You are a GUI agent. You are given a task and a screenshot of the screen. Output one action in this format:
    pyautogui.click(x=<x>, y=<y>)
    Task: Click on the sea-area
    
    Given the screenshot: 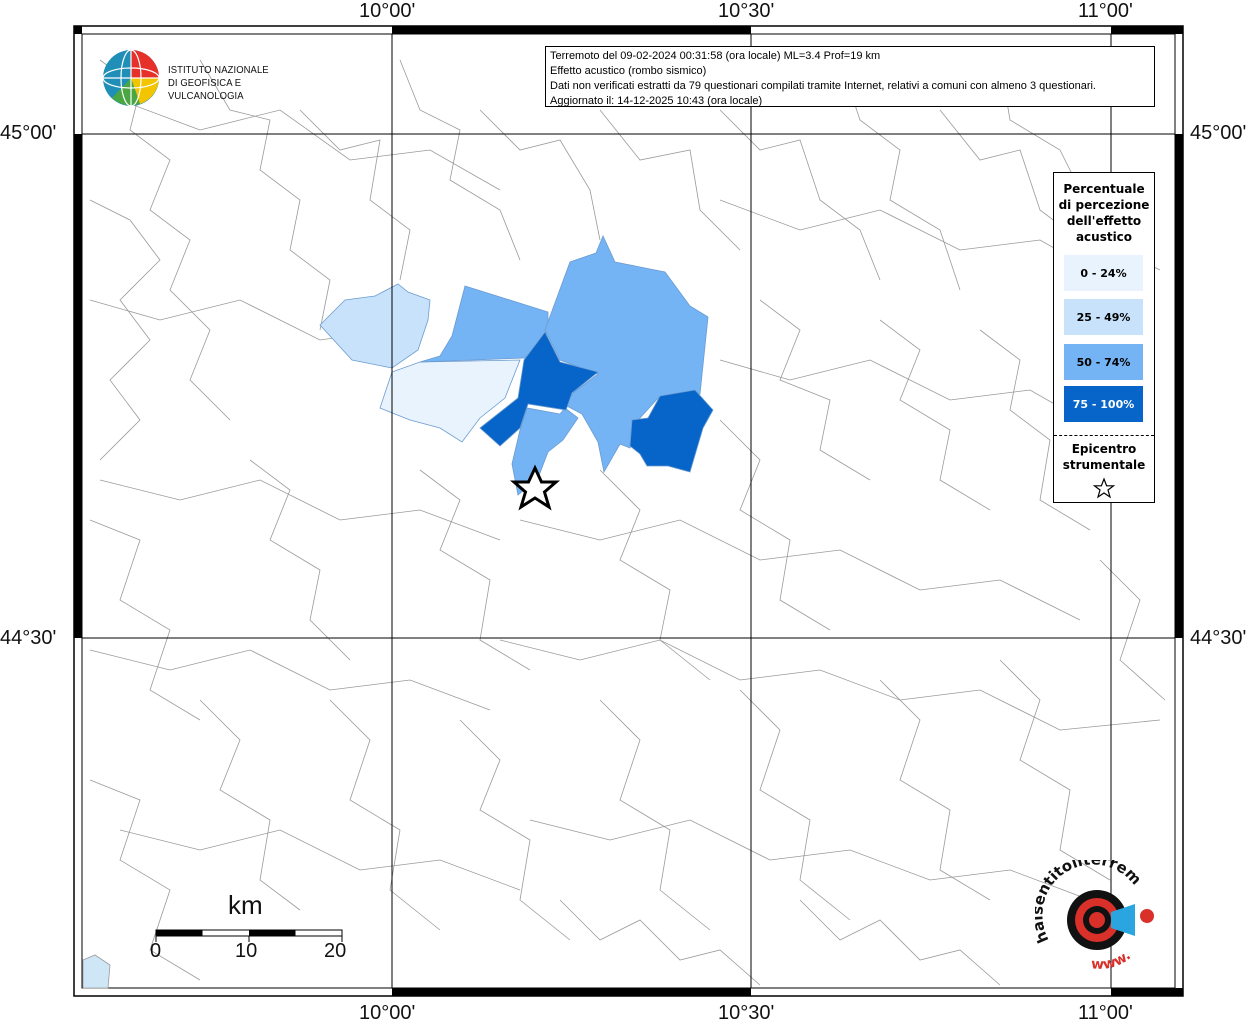 What is the action you would take?
    pyautogui.click(x=96, y=971)
    